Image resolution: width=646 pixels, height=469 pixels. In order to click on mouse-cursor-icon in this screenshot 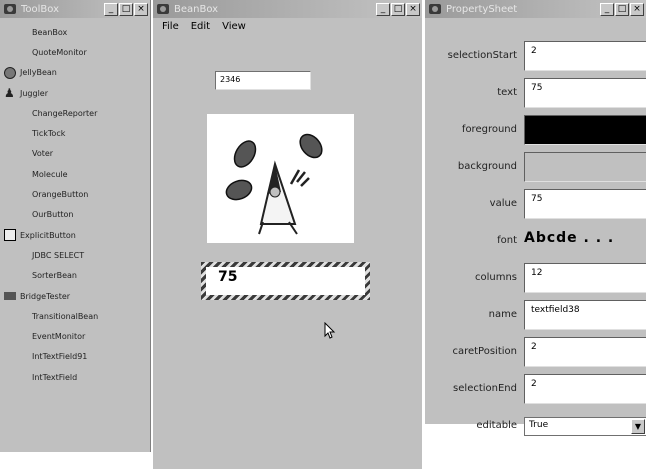, I will do `click(330, 330)`.